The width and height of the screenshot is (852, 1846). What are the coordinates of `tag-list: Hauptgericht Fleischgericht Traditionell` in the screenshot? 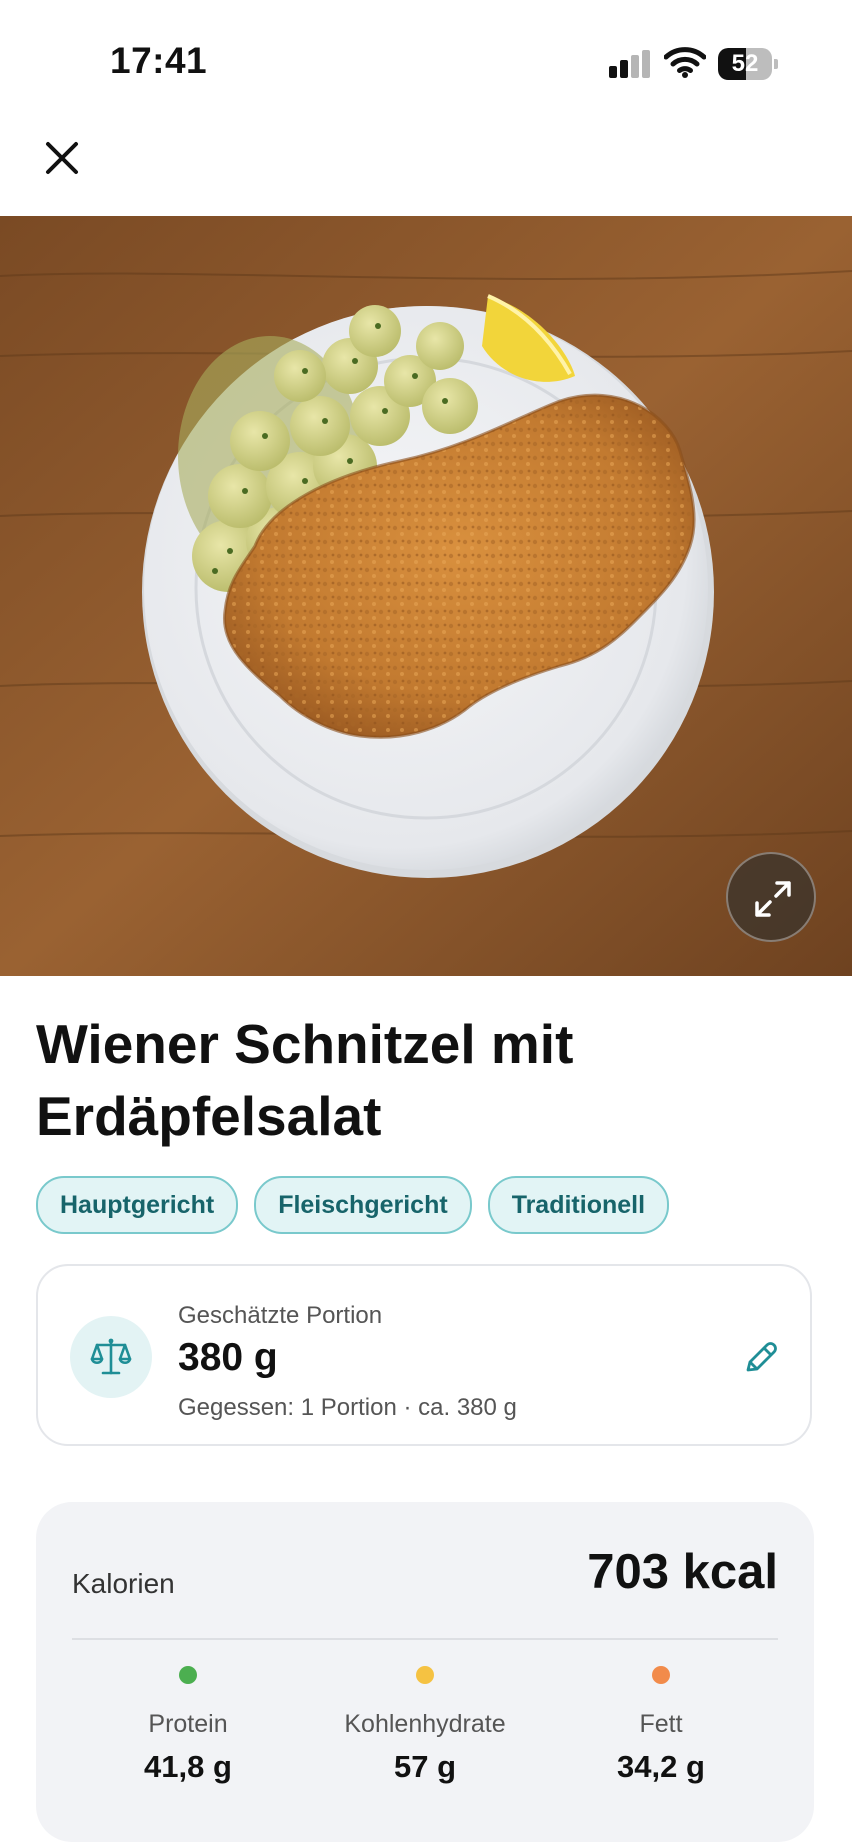 It's located at (353, 1205).